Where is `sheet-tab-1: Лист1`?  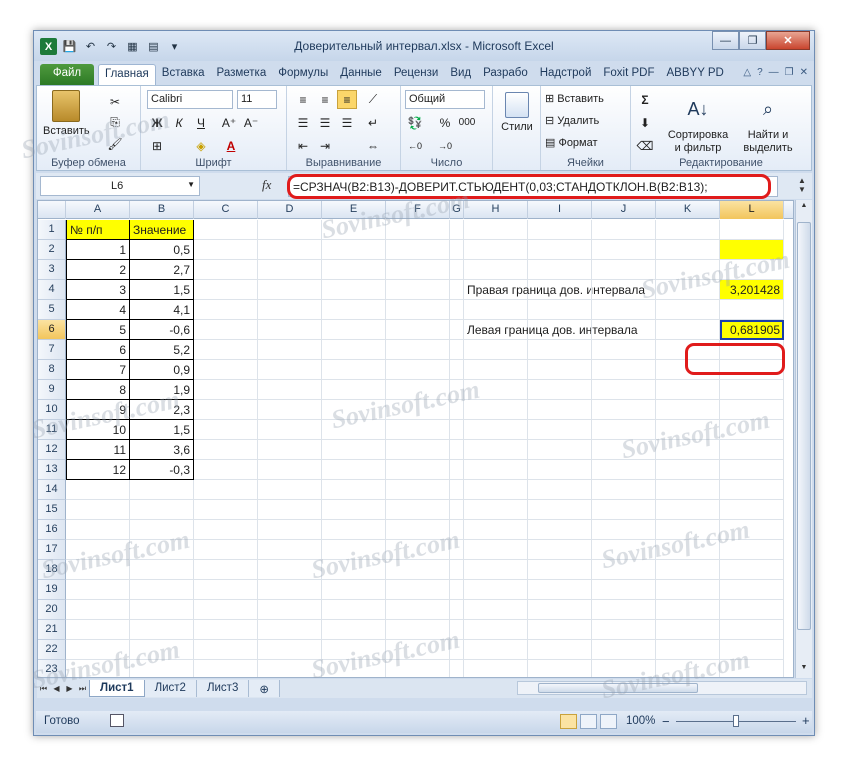 sheet-tab-1: Лист1 is located at coordinates (117, 688).